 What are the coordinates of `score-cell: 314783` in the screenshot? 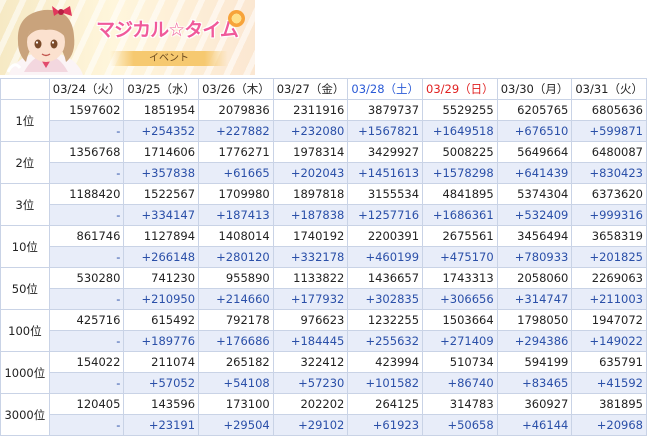 It's located at (460, 404).